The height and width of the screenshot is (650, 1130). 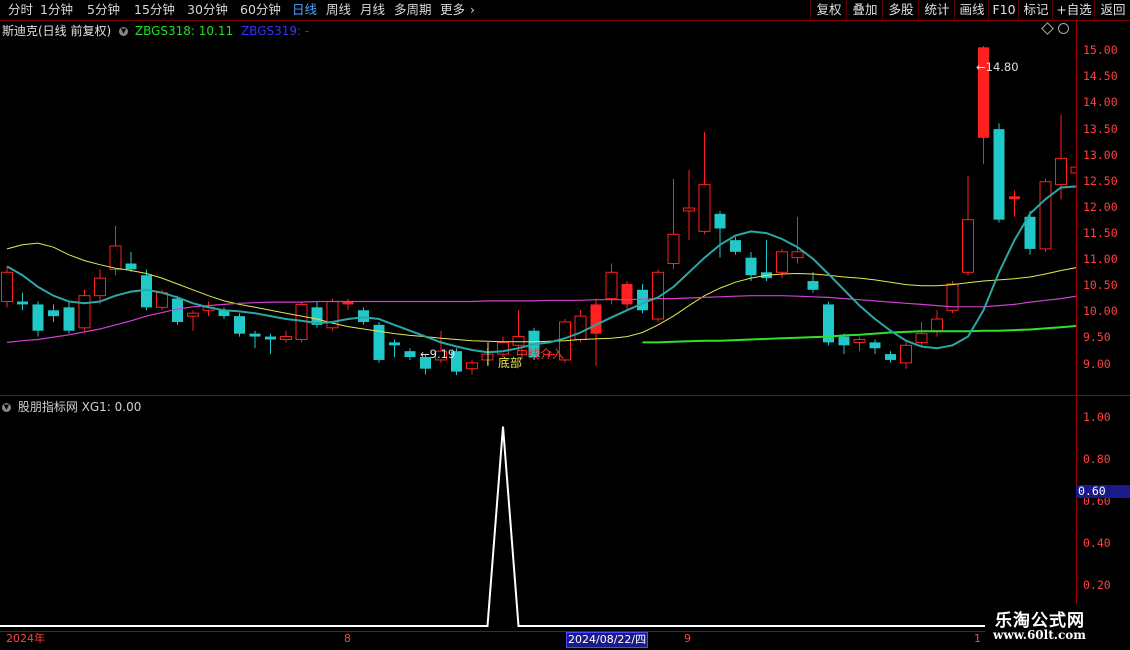 What do you see at coordinates (1035, 10) in the screenshot?
I see `mark-button: 标记` at bounding box center [1035, 10].